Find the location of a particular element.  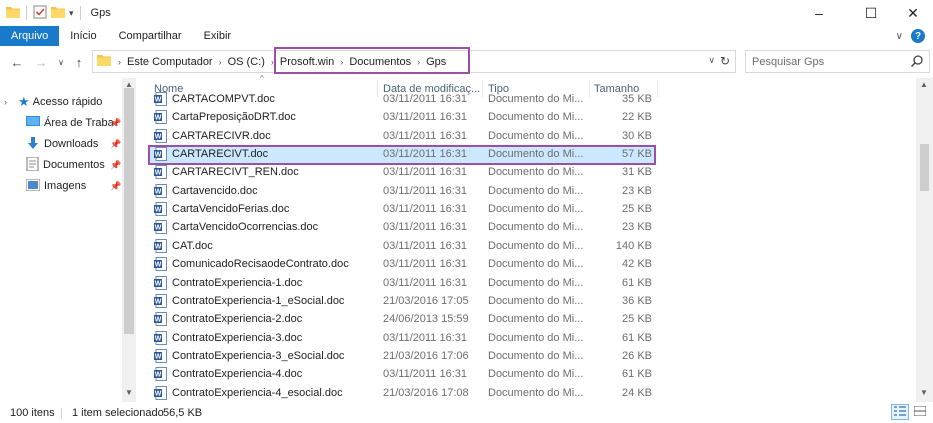

properties-checkmark-icon is located at coordinates (40, 13).